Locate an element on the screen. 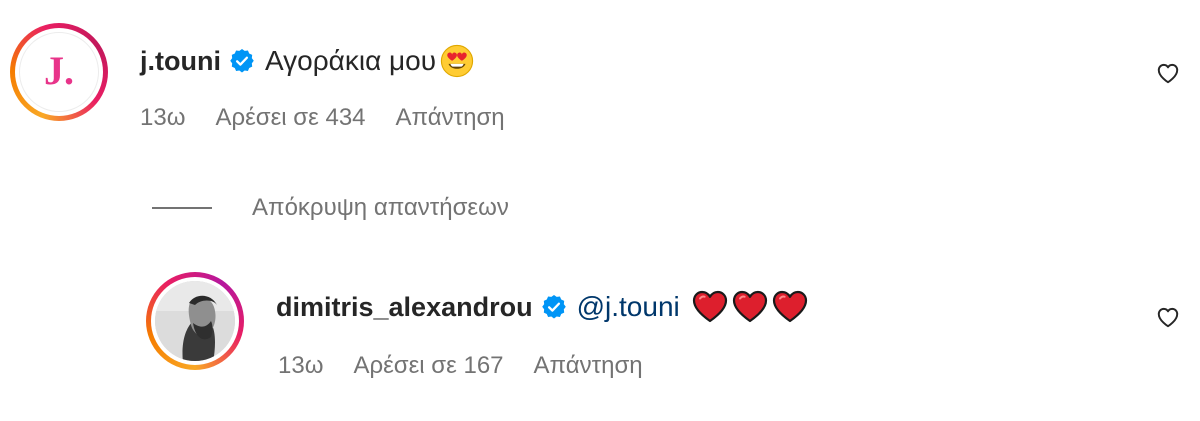 This screenshot has height=421, width=1200. avatar-logo-letter: J. is located at coordinates (59, 70).